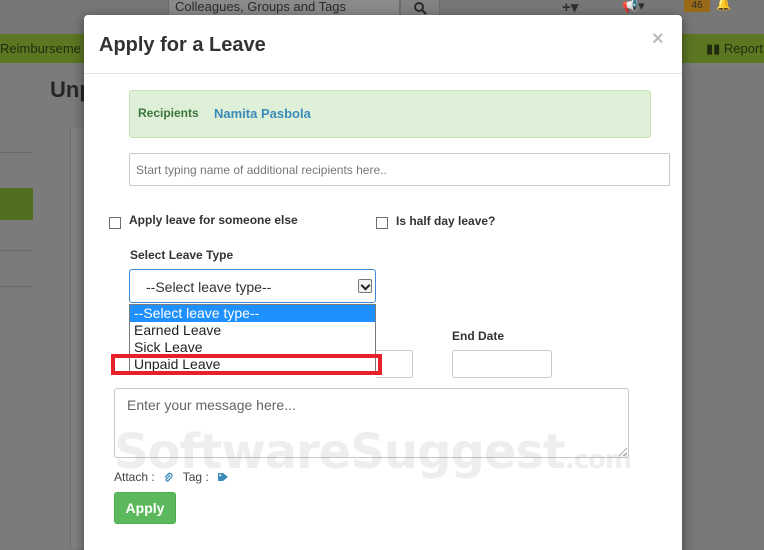 This screenshot has width=764, height=550. I want to click on nav-item-report-label: Report, so click(743, 48).